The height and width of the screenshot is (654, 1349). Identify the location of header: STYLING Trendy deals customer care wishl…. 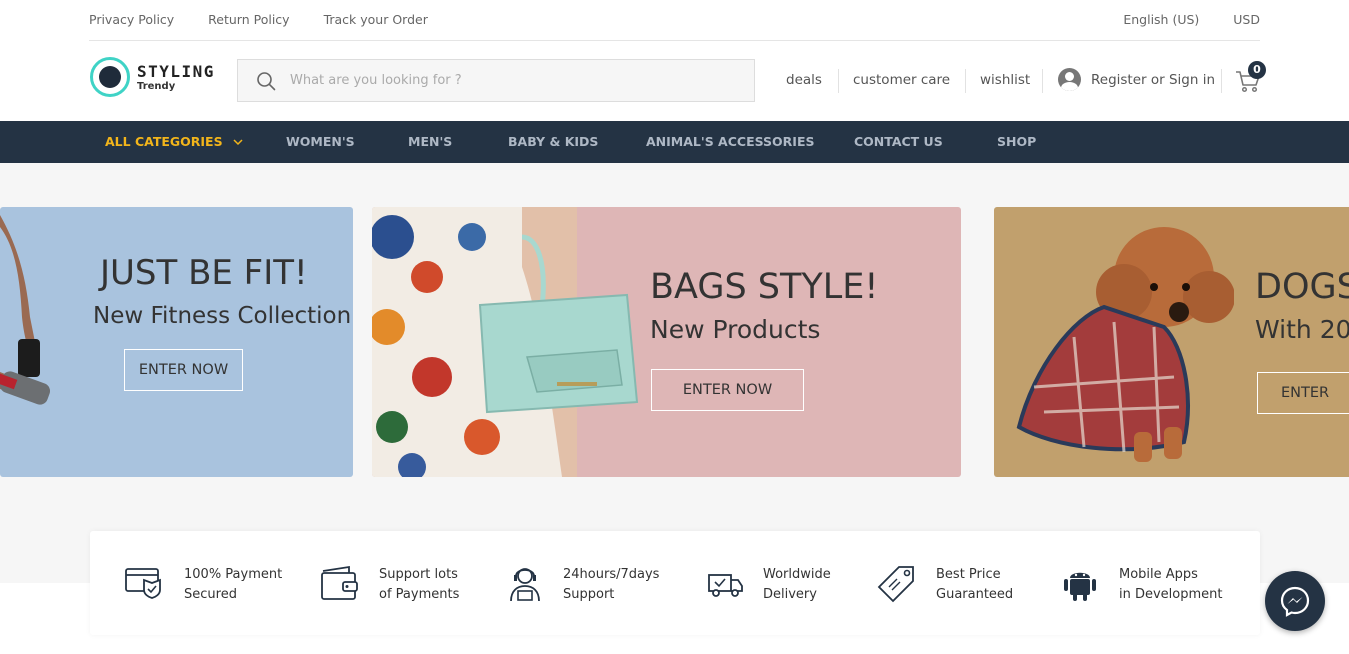
(674, 81).